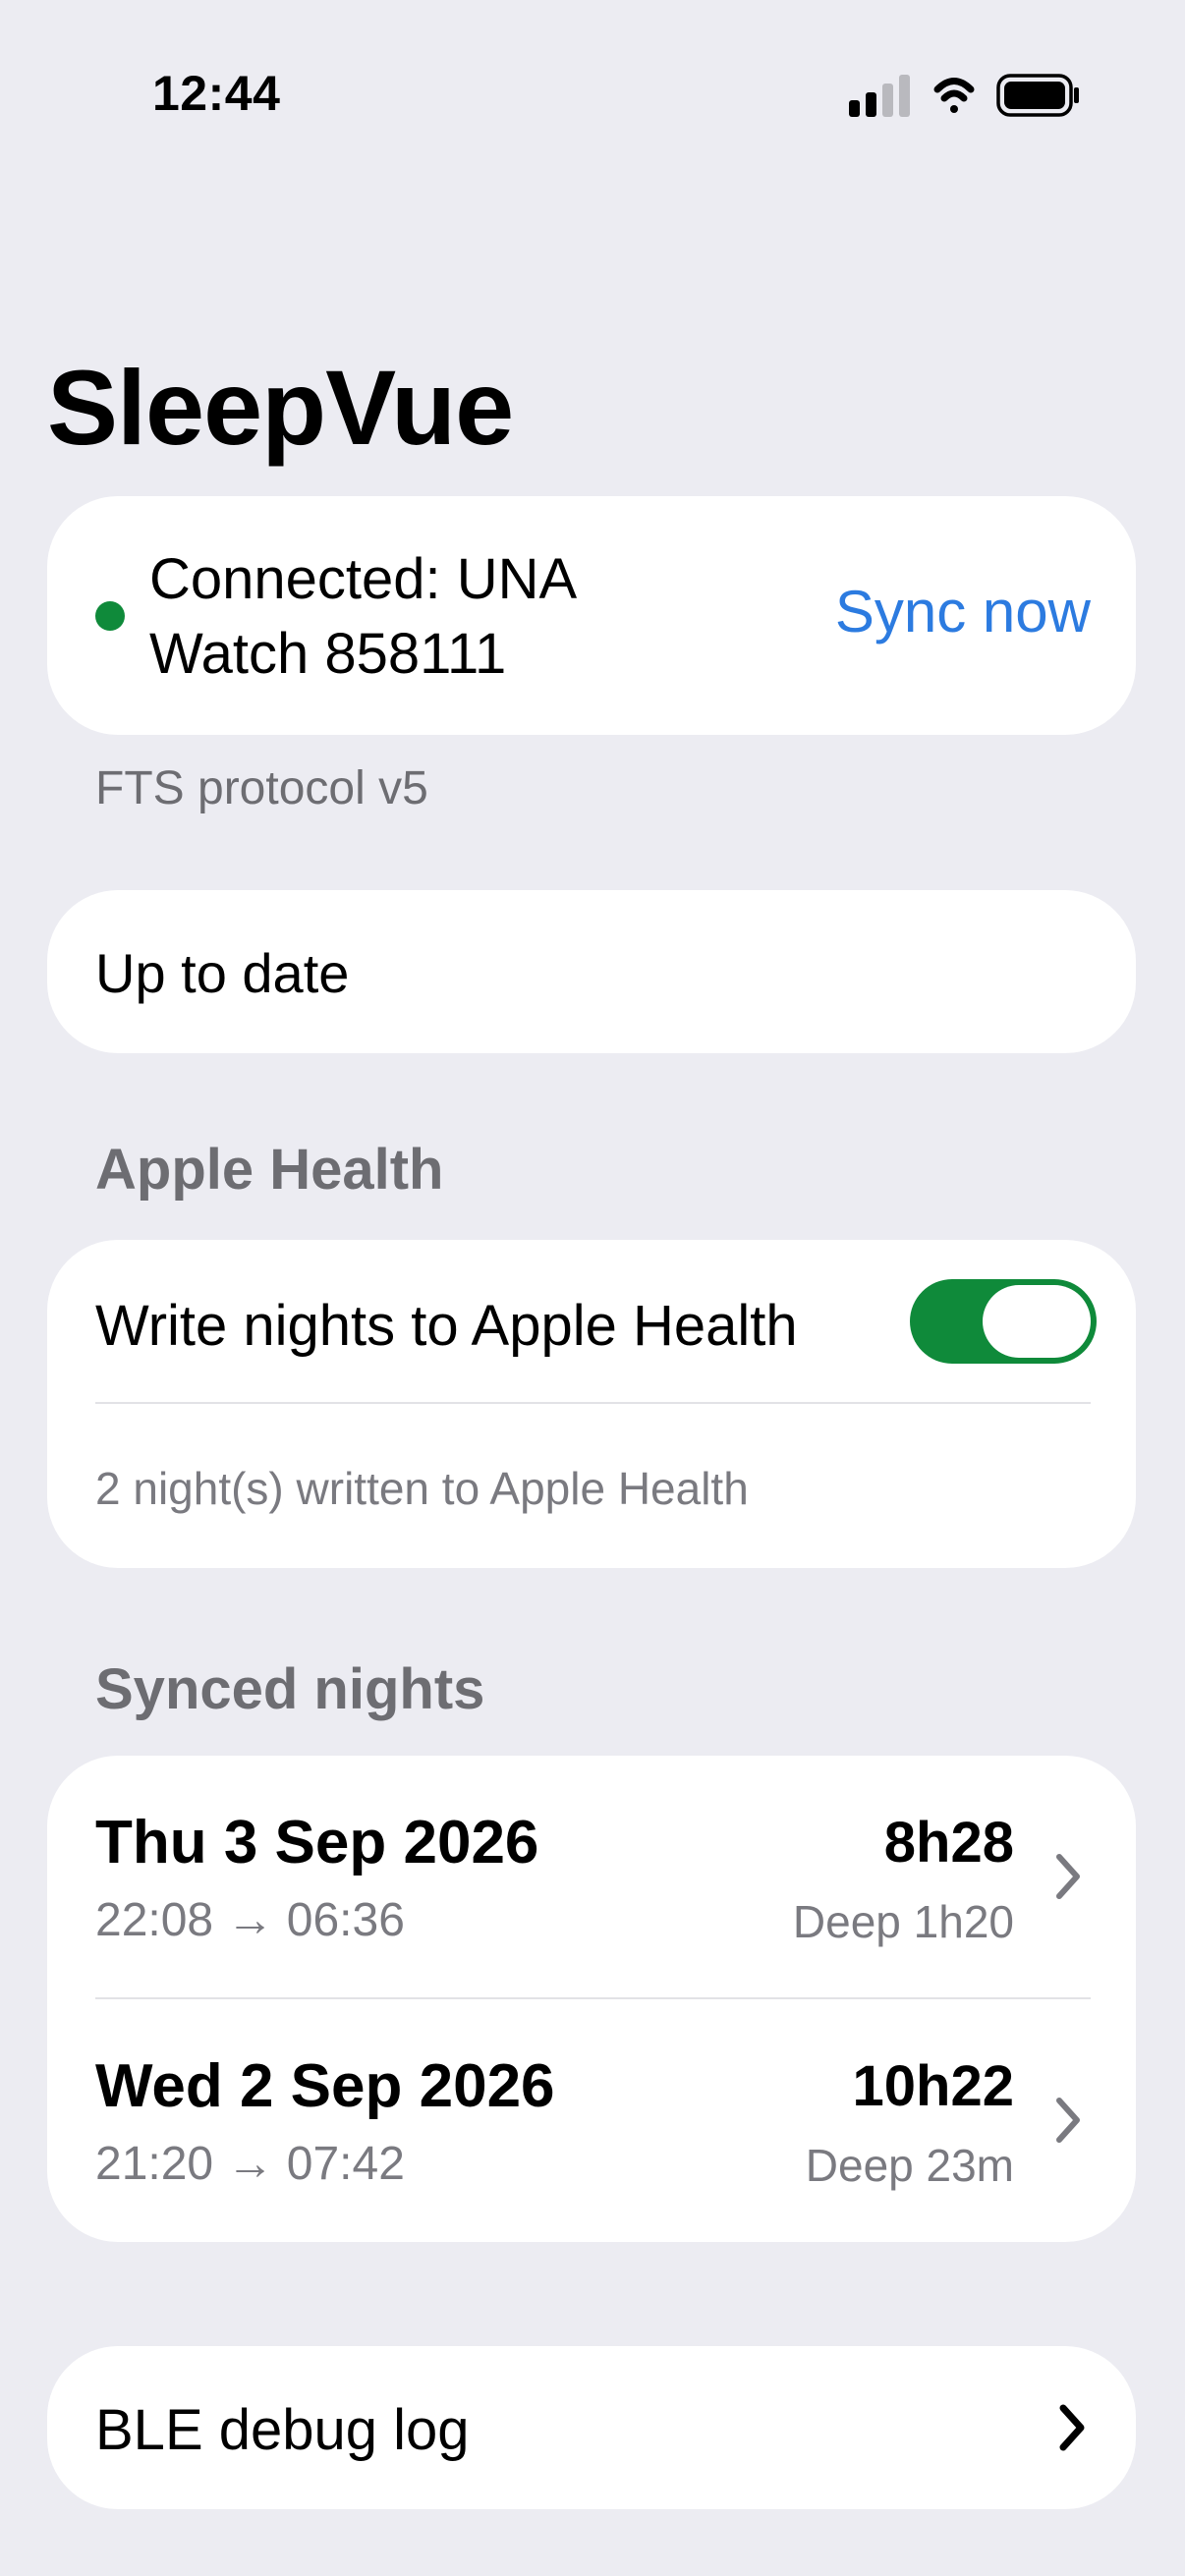 This screenshot has height=2576, width=1185. What do you see at coordinates (250, 2164) in the screenshot?
I see `night-times: 21:20 → 07:42` at bounding box center [250, 2164].